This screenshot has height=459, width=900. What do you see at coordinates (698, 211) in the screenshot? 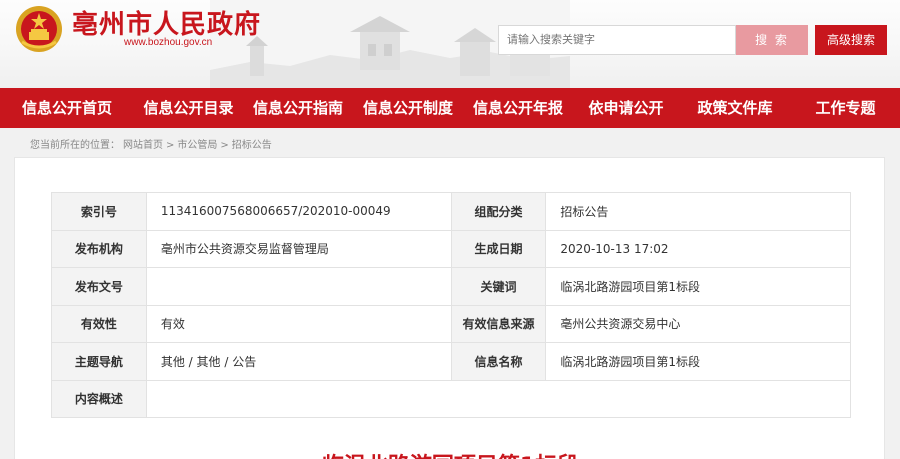
I see `category-value: 招标公告` at bounding box center [698, 211].